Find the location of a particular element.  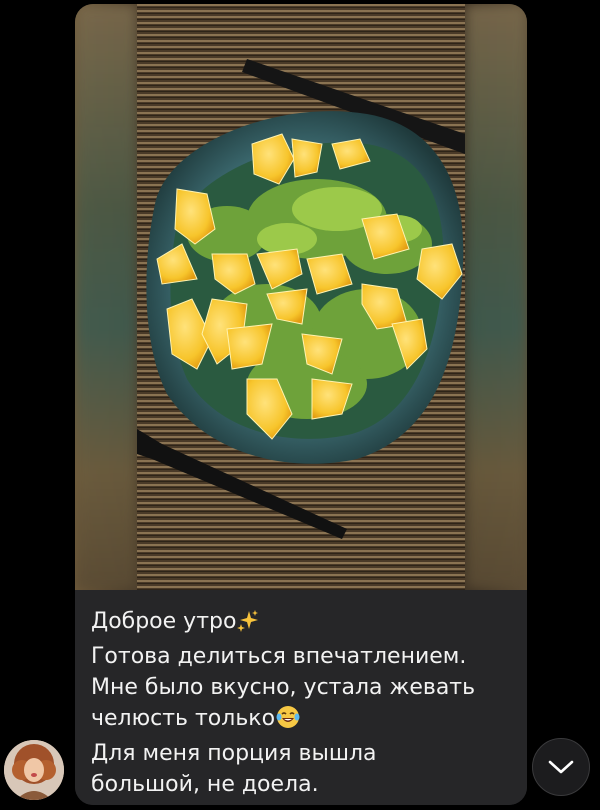

avatar is located at coordinates (34, 770).